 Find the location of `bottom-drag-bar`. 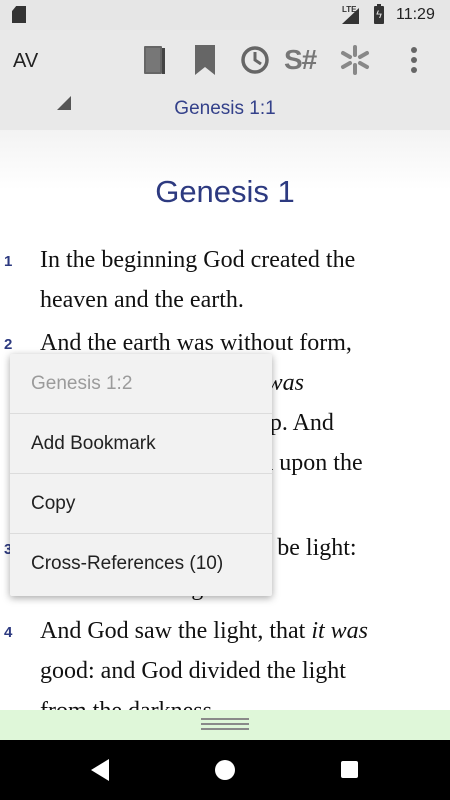

bottom-drag-bar is located at coordinates (225, 725).